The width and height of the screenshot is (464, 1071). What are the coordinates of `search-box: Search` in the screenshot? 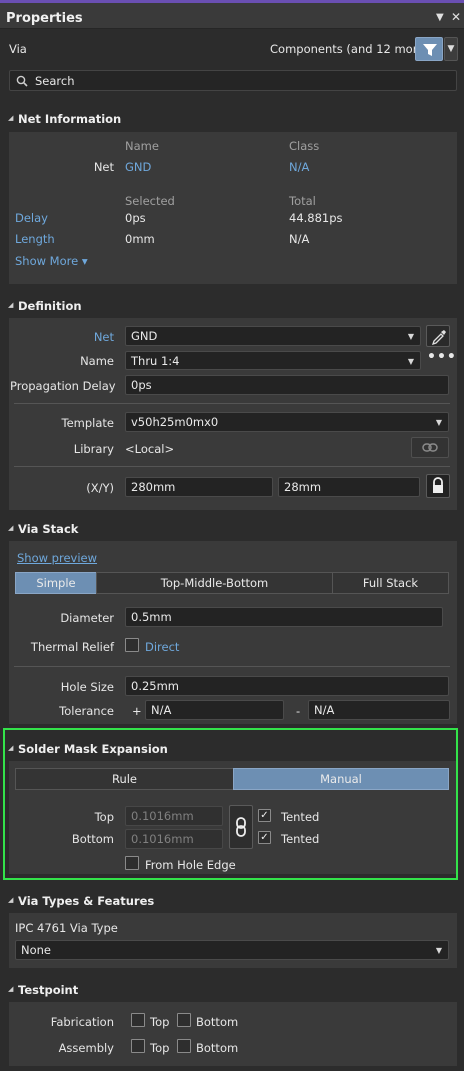 It's located at (233, 80).